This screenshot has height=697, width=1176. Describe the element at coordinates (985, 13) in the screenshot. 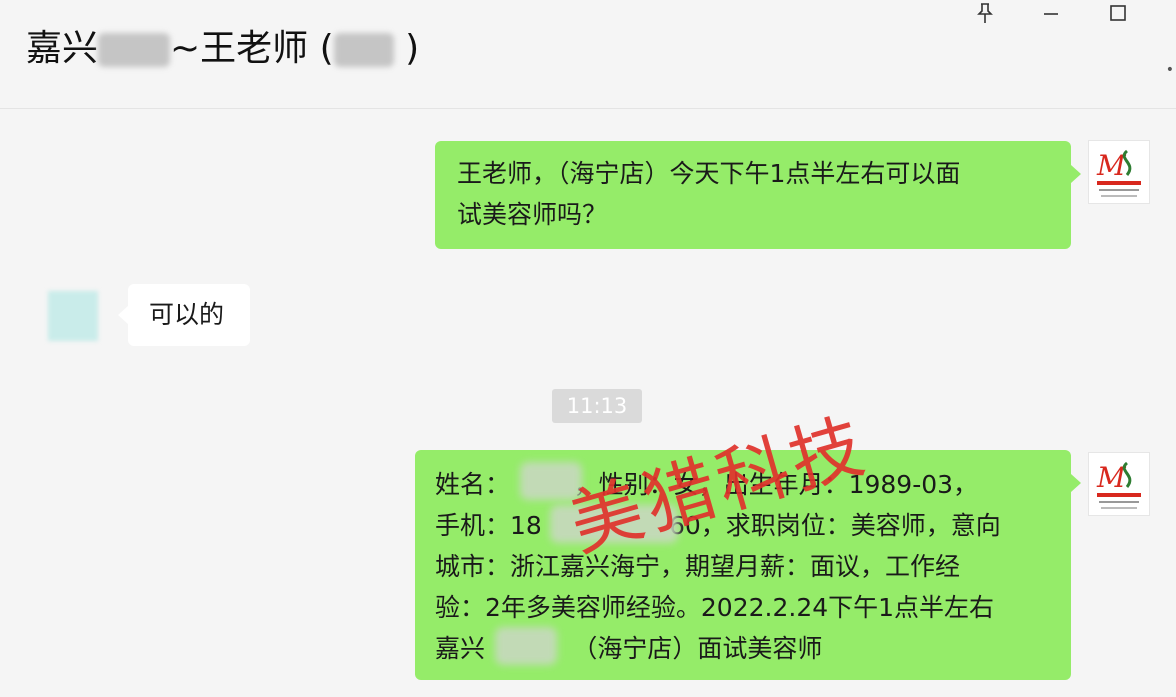

I see `pin-icon` at that location.